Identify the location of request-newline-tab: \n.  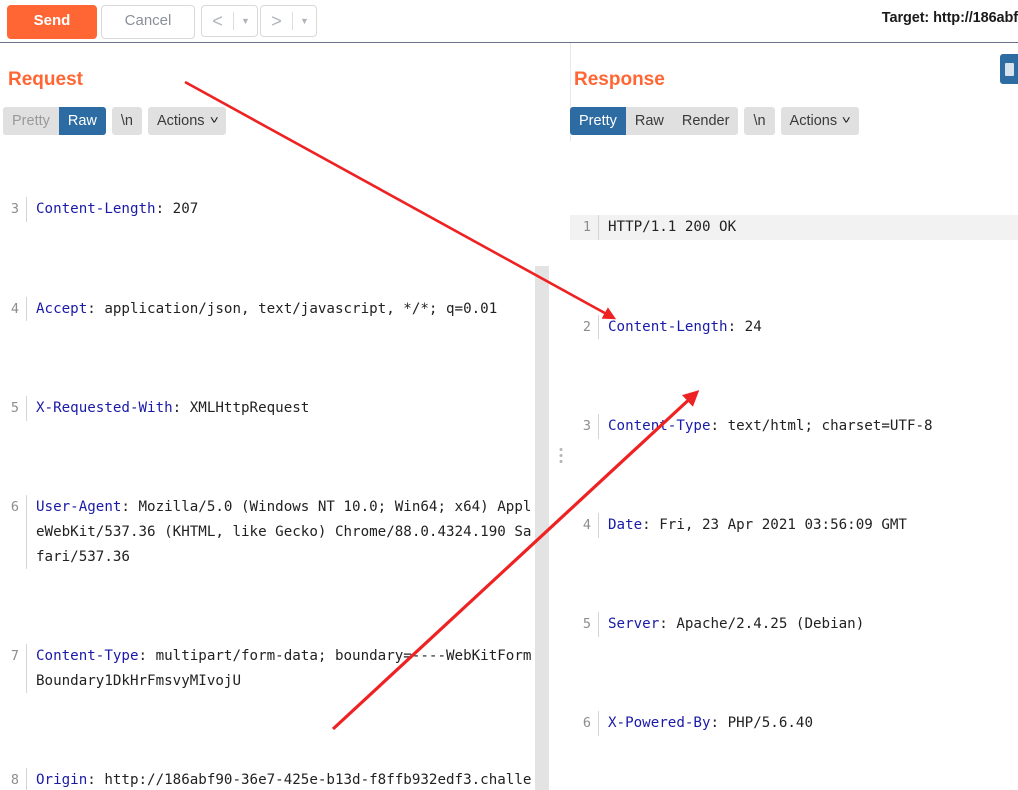
(126, 121).